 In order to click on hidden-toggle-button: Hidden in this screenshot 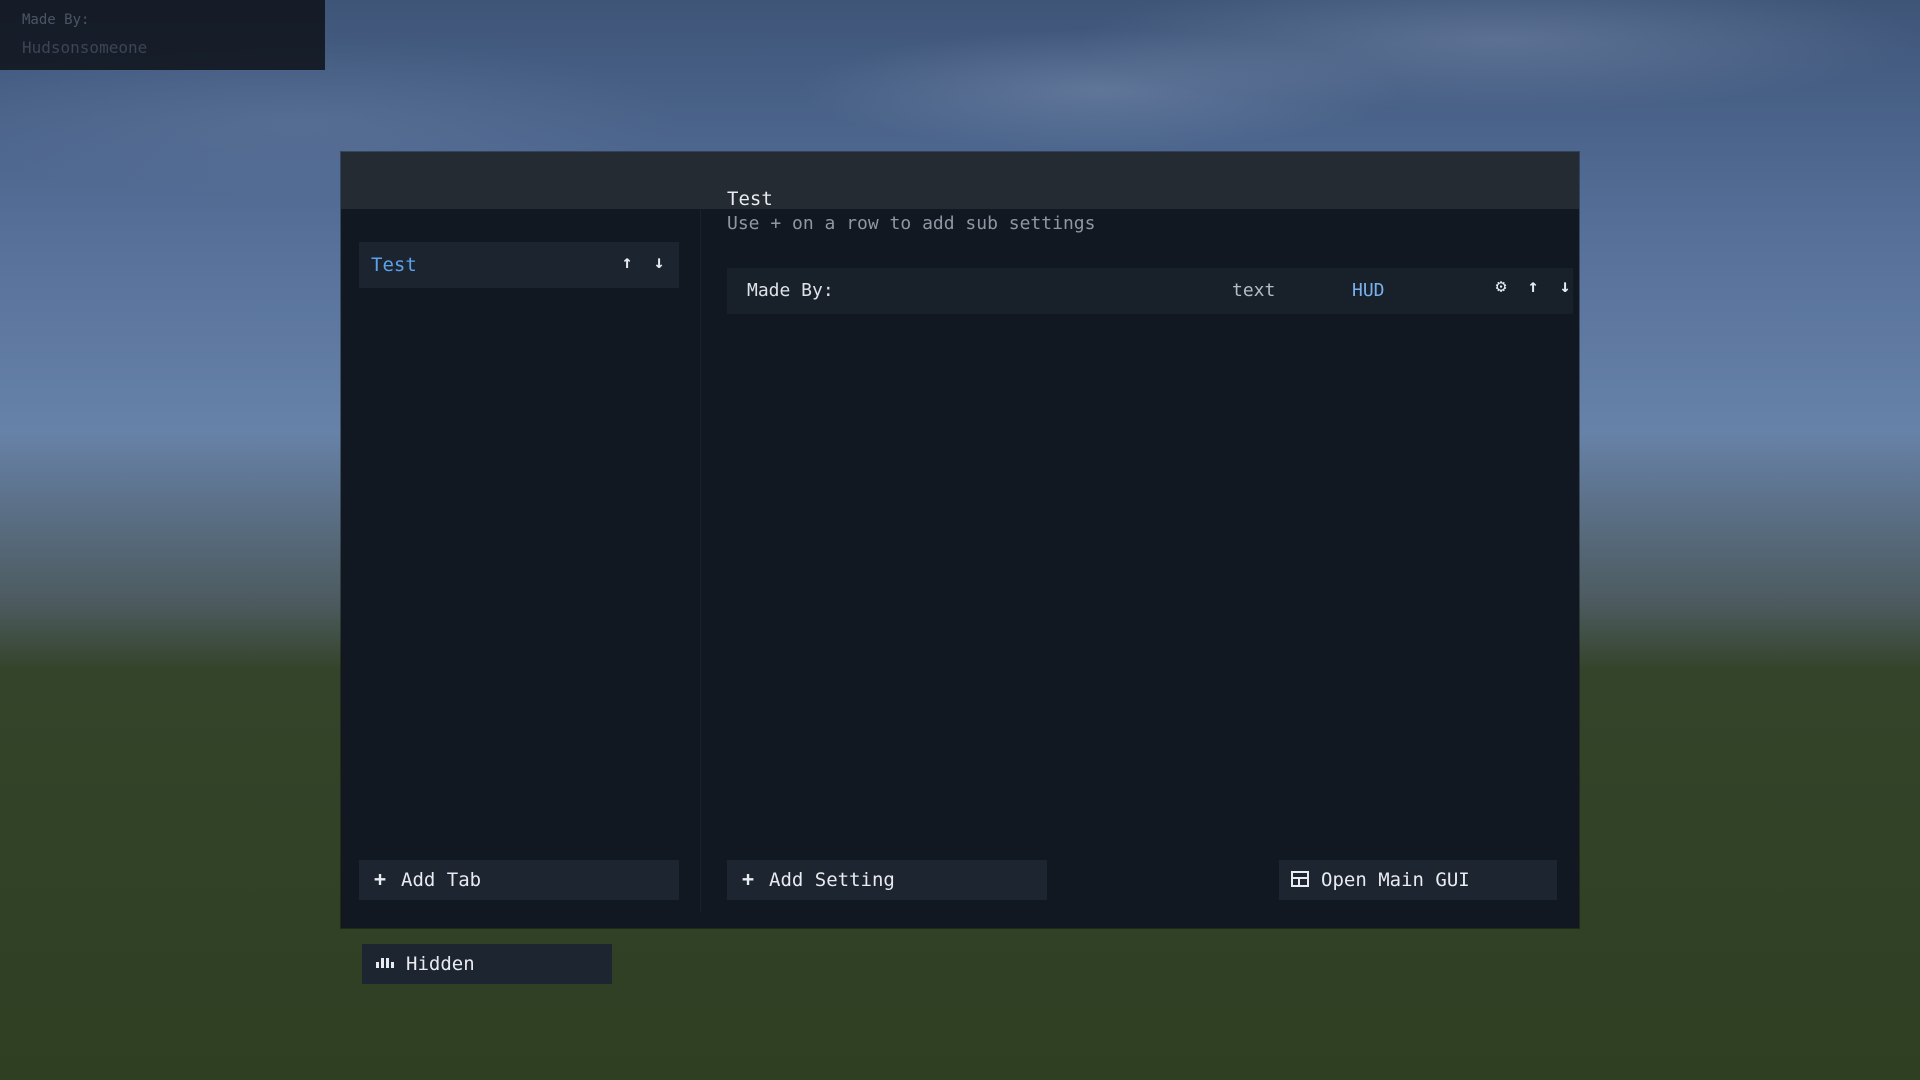, I will do `click(487, 964)`.